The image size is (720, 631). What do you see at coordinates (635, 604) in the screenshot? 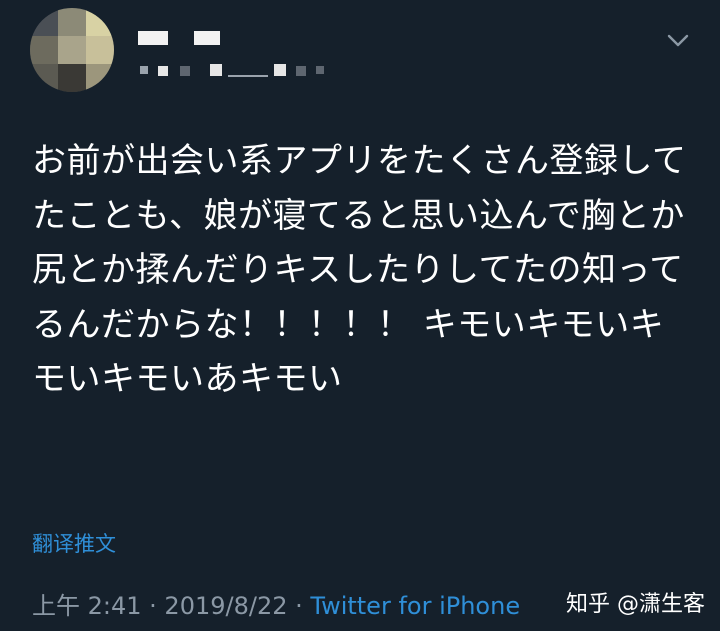
I see `zhihu-watermark: 知乎 @潇生客` at bounding box center [635, 604].